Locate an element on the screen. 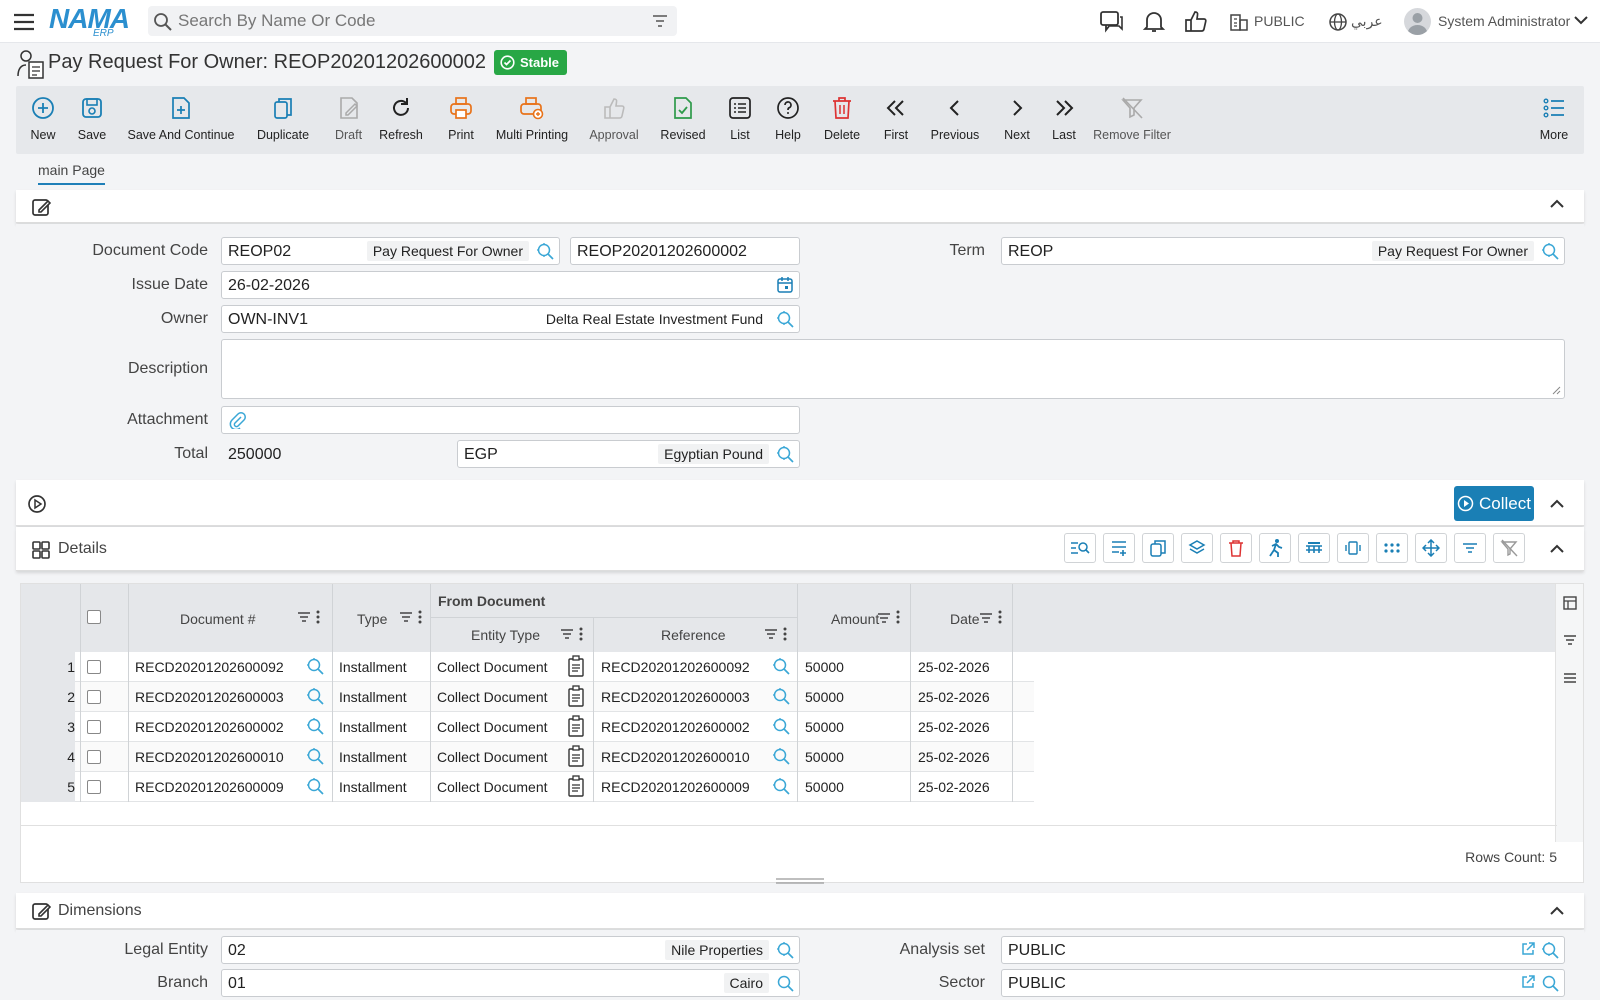 The height and width of the screenshot is (1000, 1600). currency-field: EGP Egyptian Pound is located at coordinates (628, 454).